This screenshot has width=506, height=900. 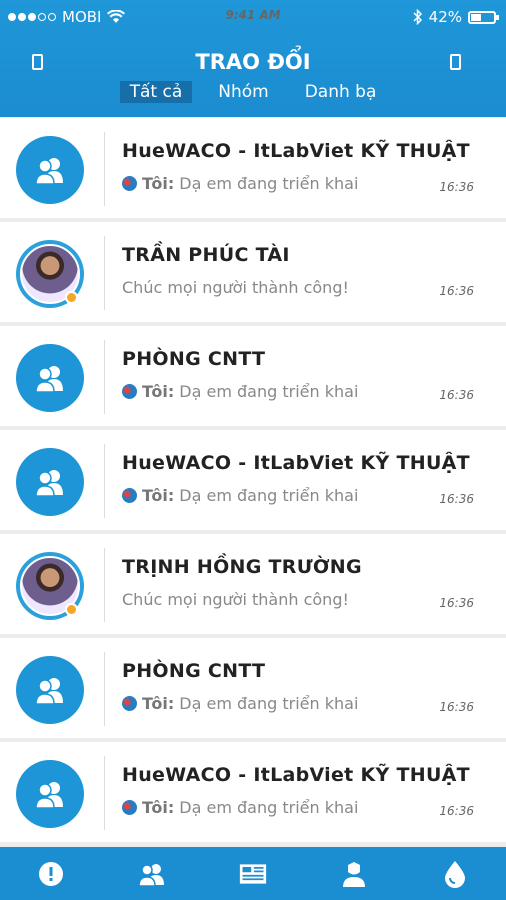 I want to click on conversation-name: TRỊNH HỒNG TRƯỜNG, so click(x=242, y=567).